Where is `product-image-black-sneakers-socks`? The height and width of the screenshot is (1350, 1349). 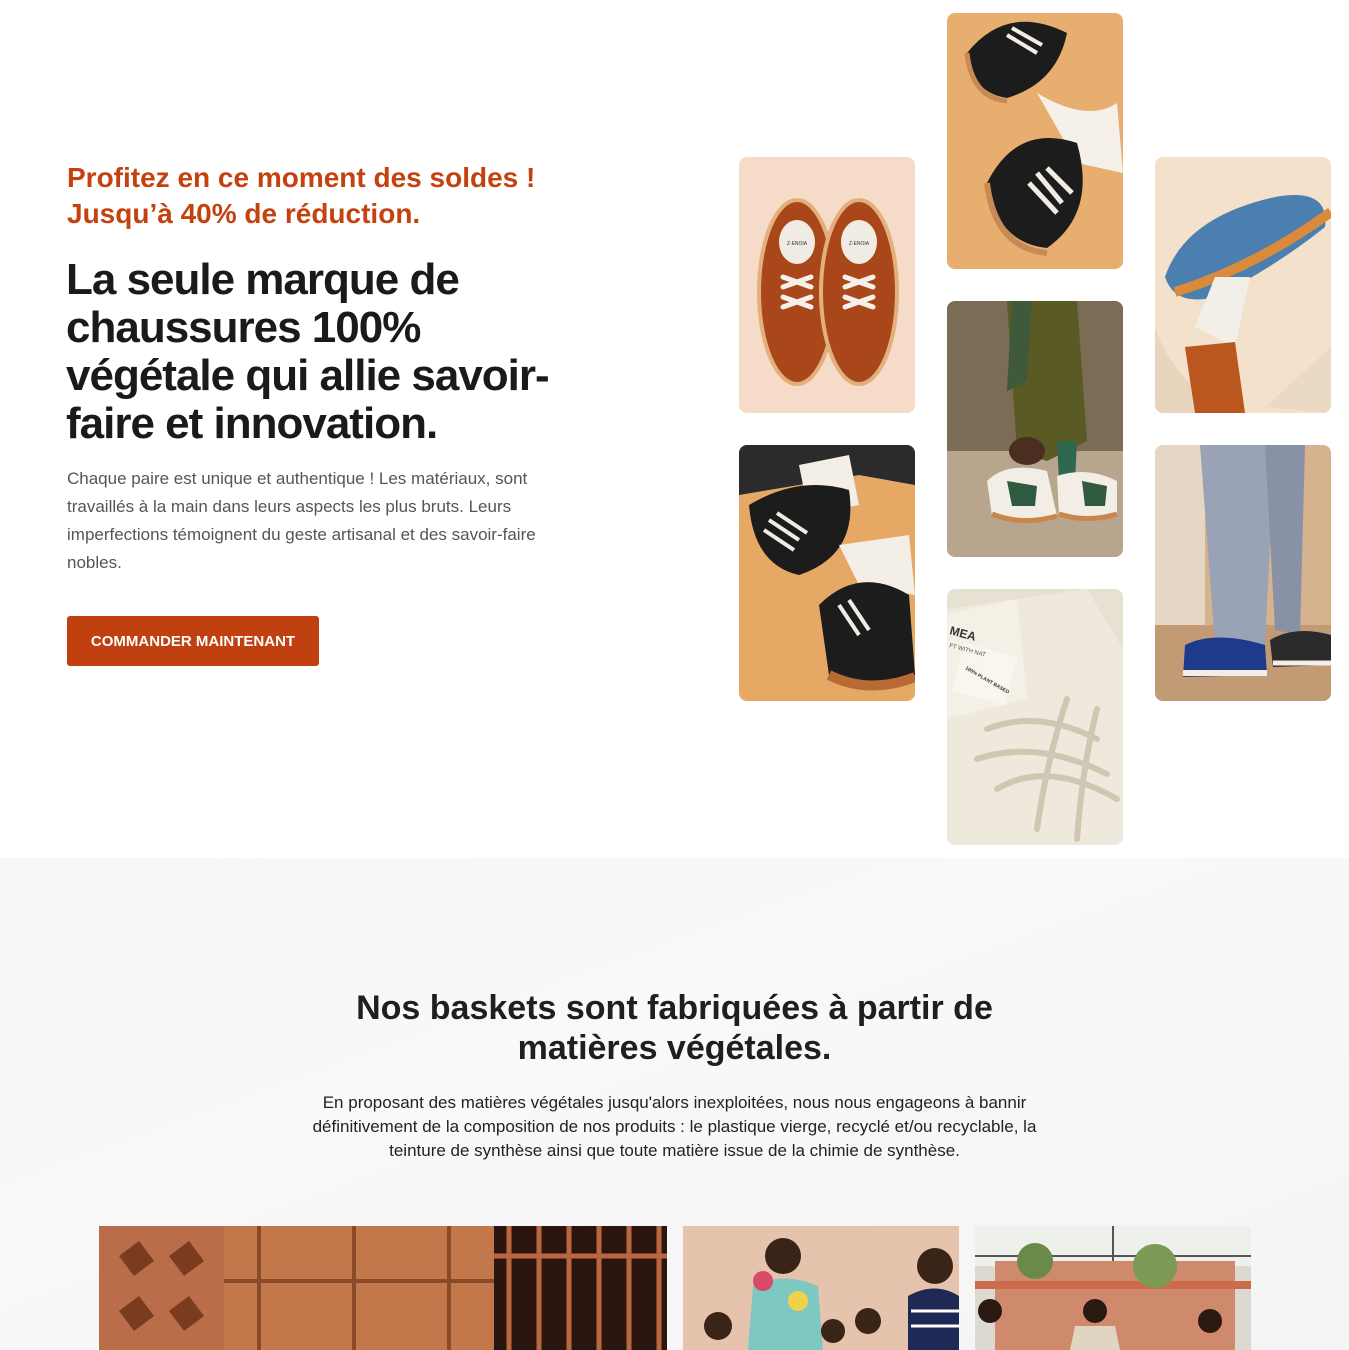 product-image-black-sneakers-socks is located at coordinates (827, 573).